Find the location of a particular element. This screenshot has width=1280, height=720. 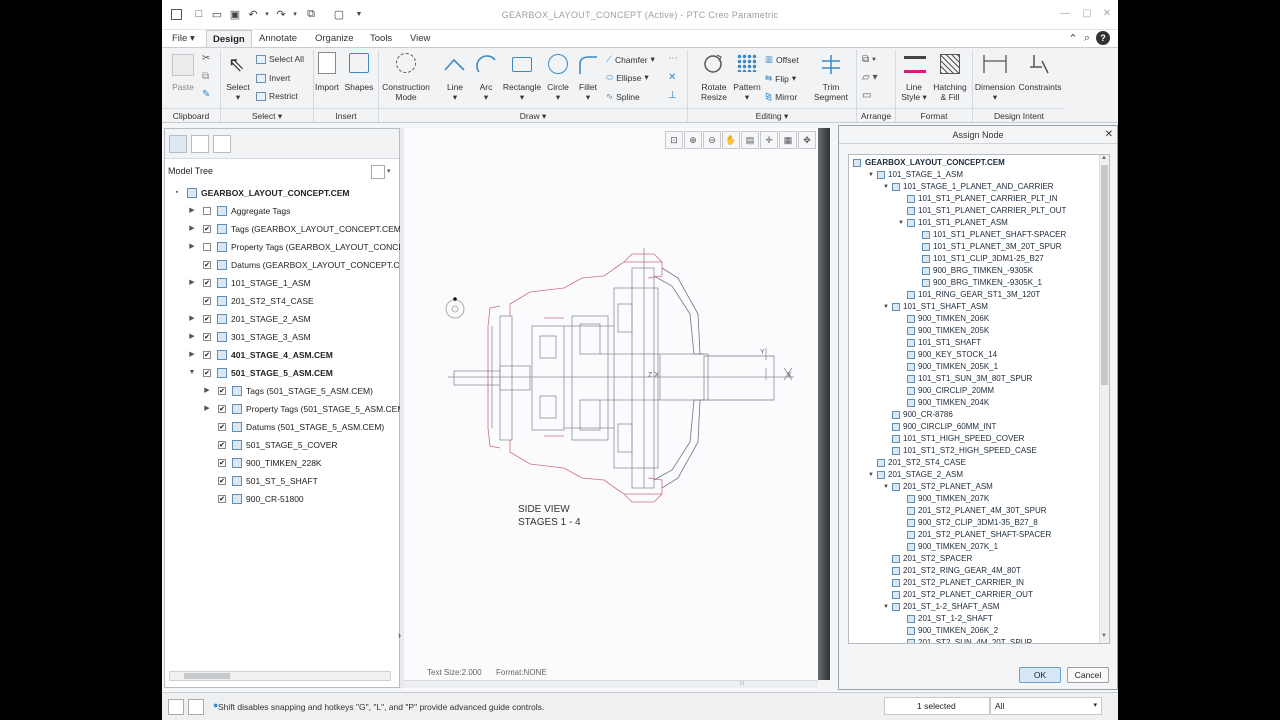

model-tree-row: ✔ 900_CR-51800 is located at coordinates (282, 499).